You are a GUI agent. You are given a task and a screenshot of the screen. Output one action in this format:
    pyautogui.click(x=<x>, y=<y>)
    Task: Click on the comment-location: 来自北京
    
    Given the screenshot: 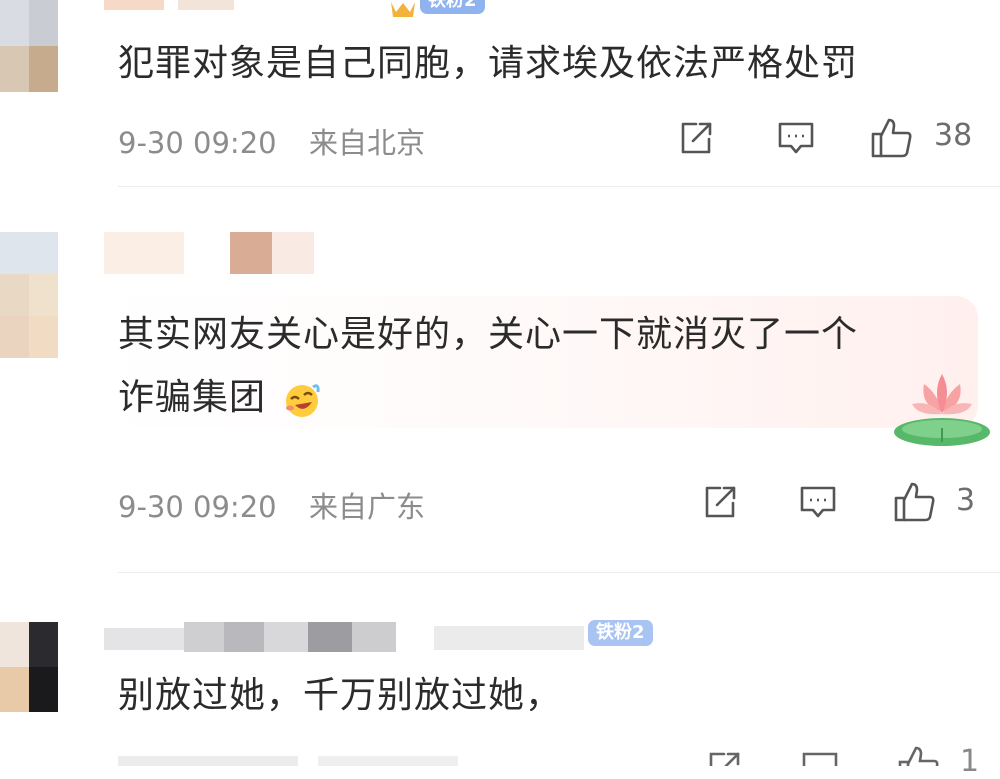 What is the action you would take?
    pyautogui.click(x=367, y=143)
    